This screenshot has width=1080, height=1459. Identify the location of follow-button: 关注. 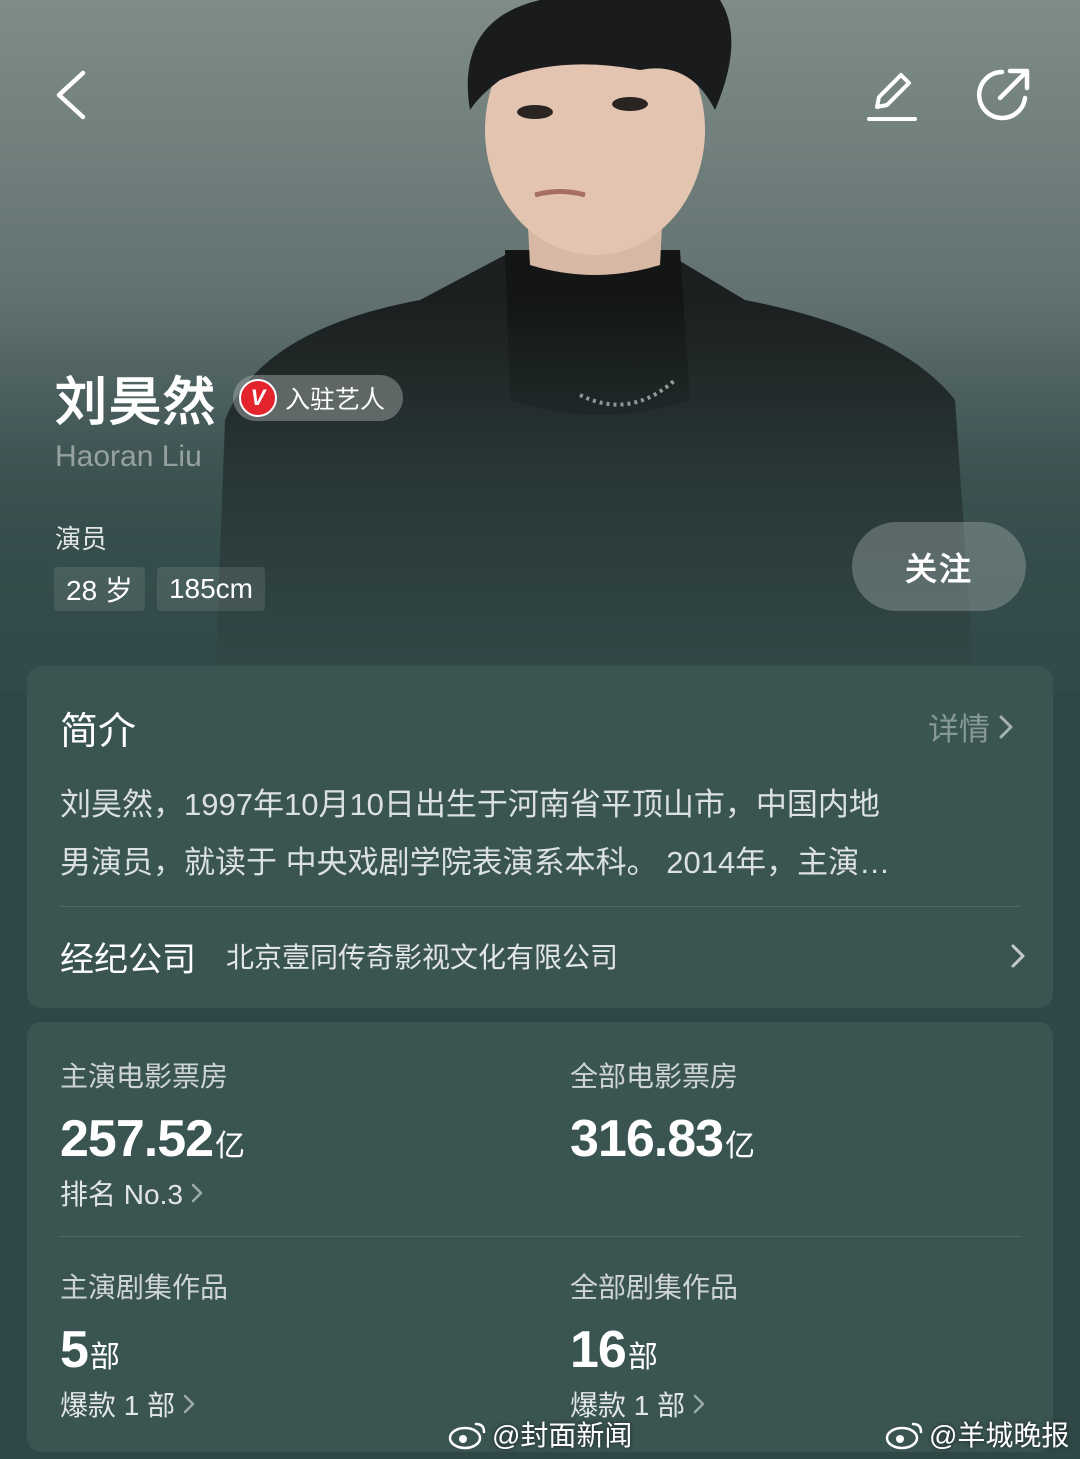
(939, 566).